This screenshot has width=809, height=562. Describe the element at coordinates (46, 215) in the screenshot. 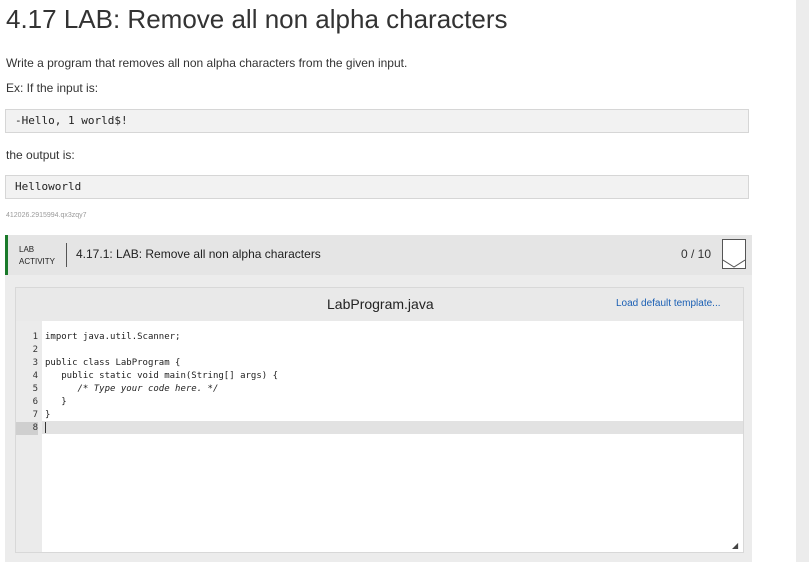

I see `activity-id: 412026.2915994.qx3zqy7` at that location.